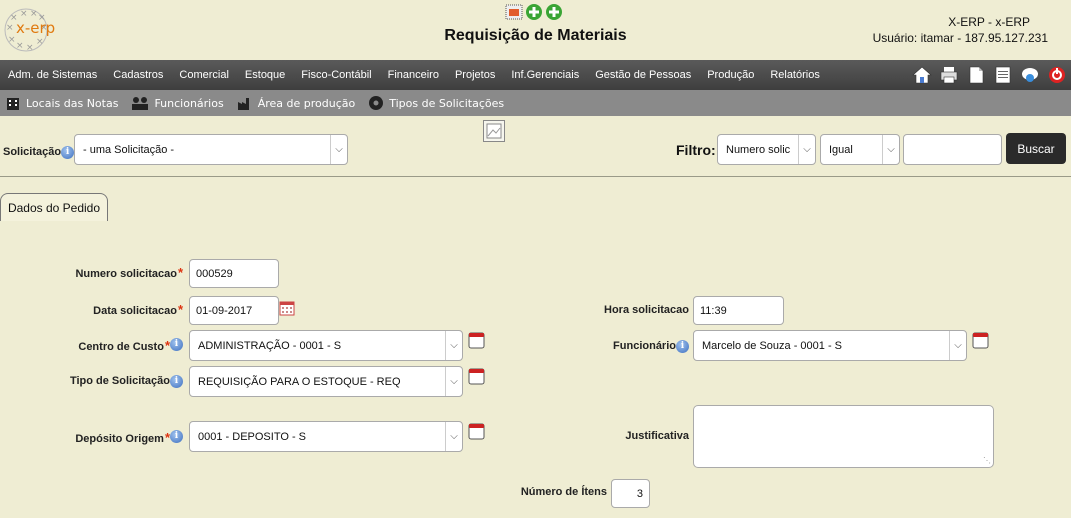 The height and width of the screenshot is (518, 1071). What do you see at coordinates (922, 75) in the screenshot?
I see `home-icon` at bounding box center [922, 75].